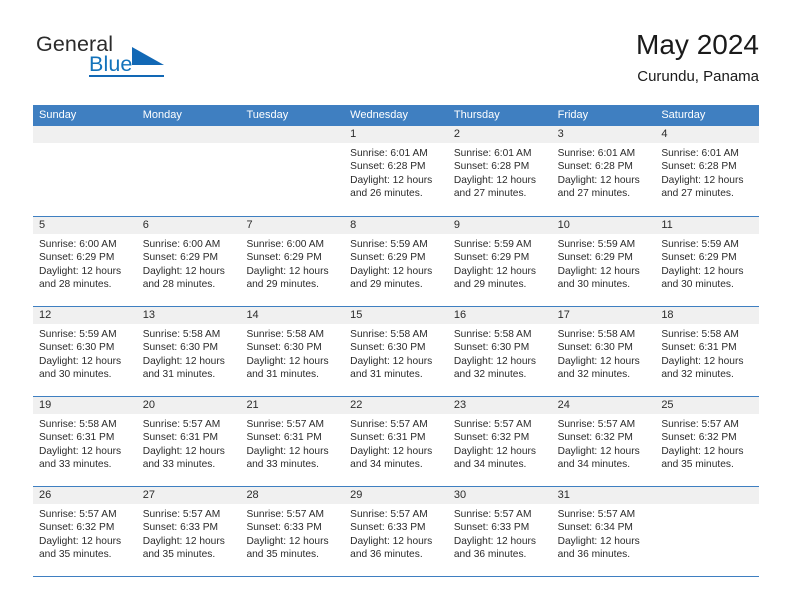 This screenshot has height=612, width=792. What do you see at coordinates (563, 405) in the screenshot?
I see `day-number: 24` at bounding box center [563, 405].